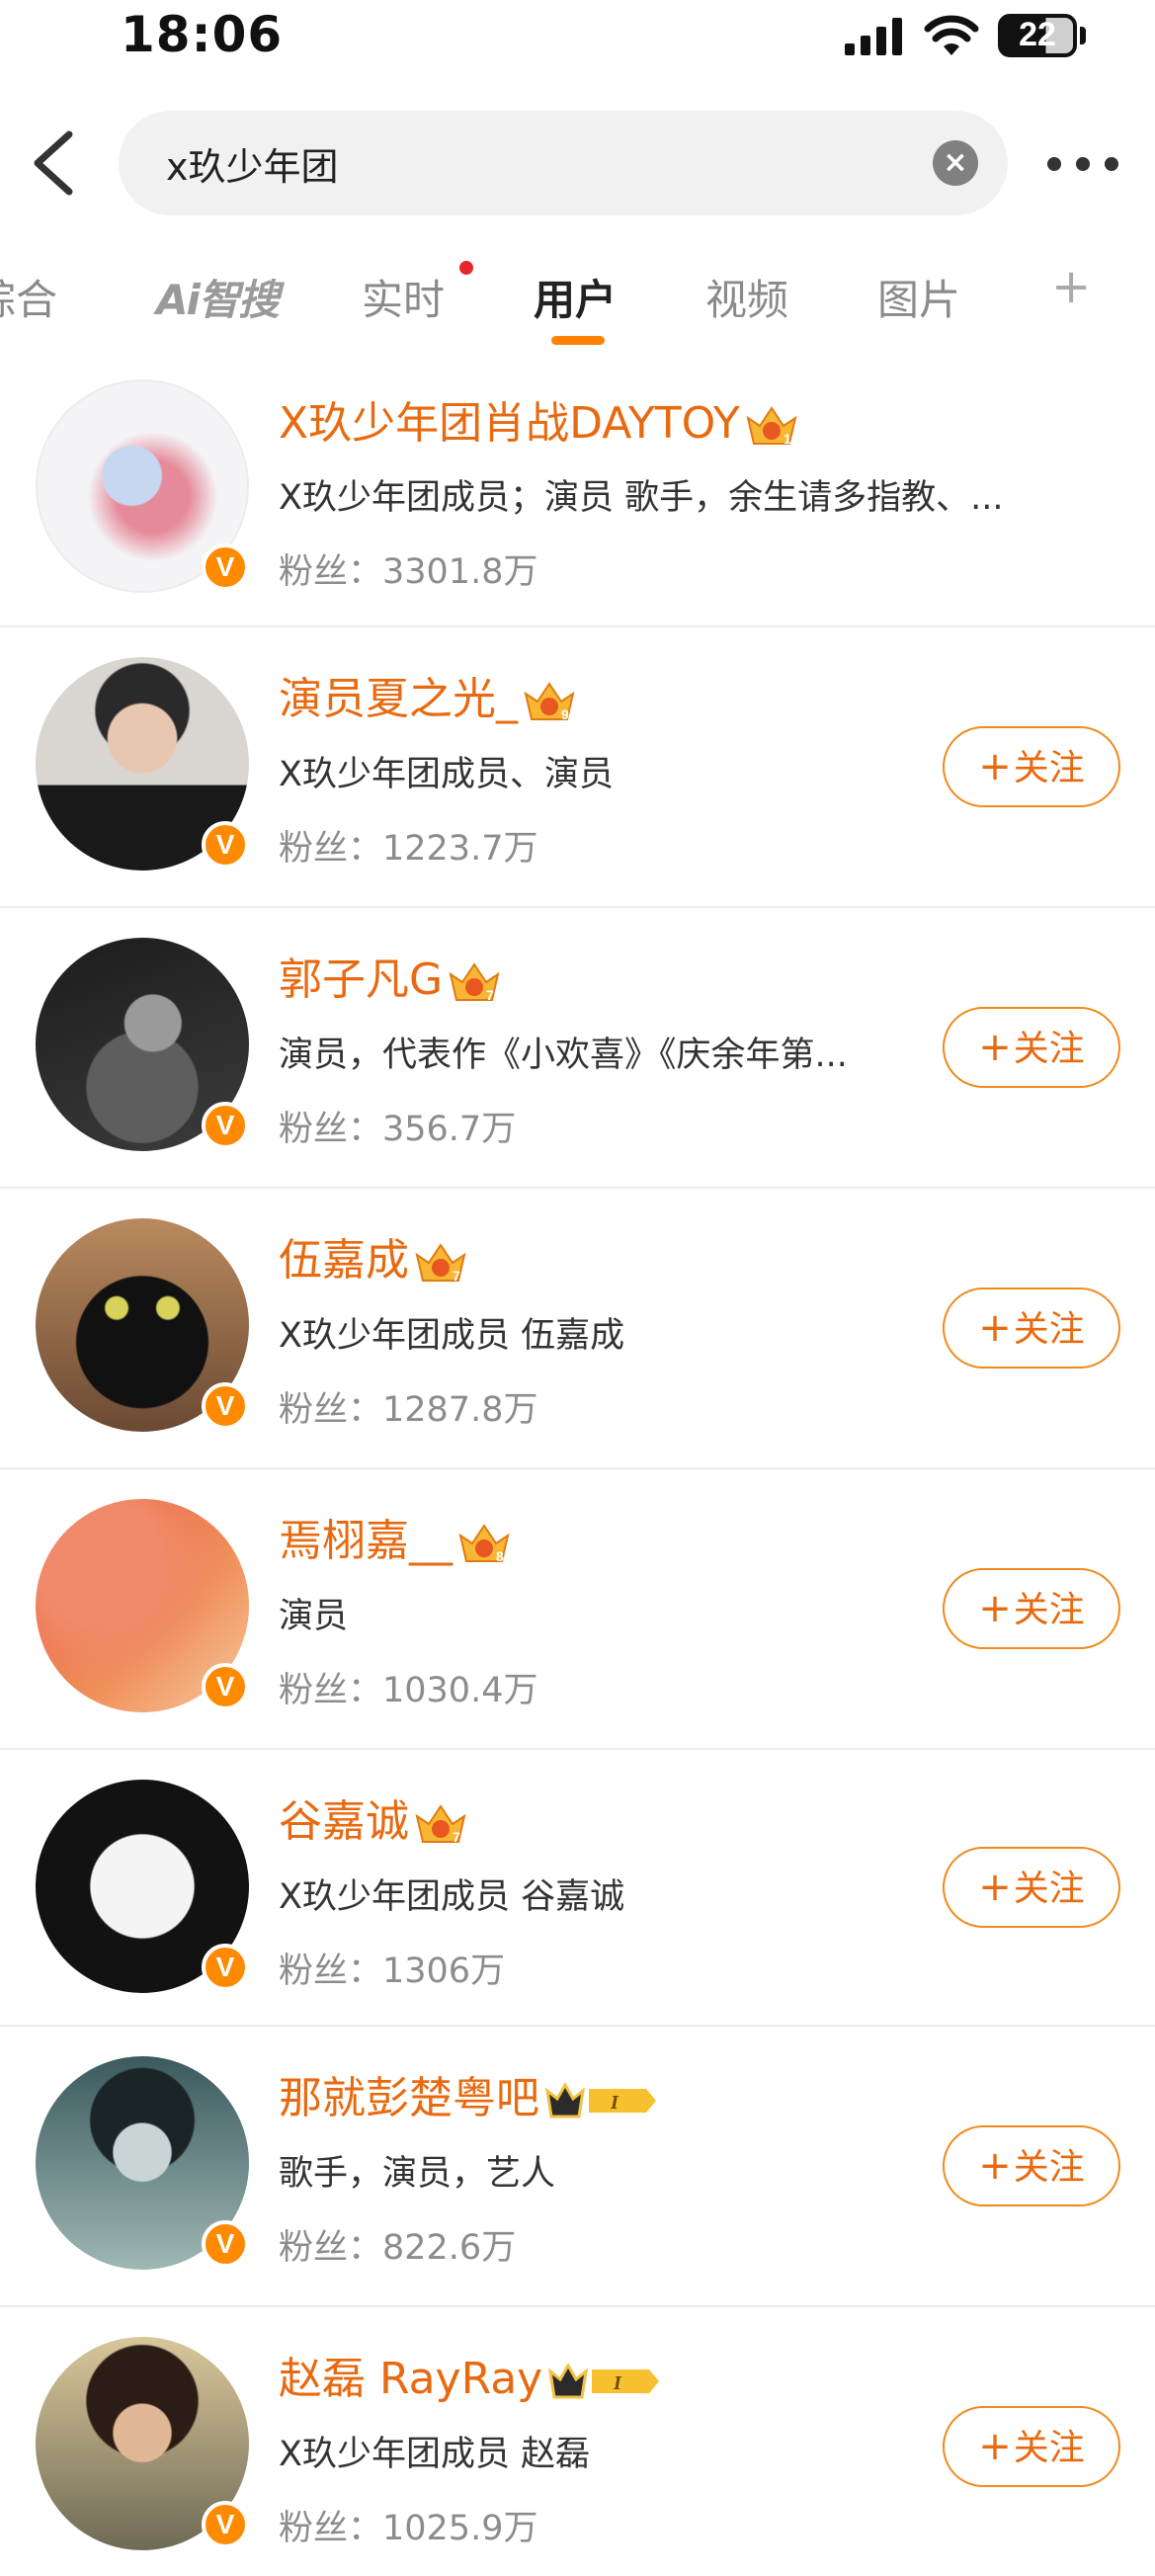 The height and width of the screenshot is (2576, 1155). Describe the element at coordinates (29, 297) in the screenshot. I see `tab-comprehensive: 综合` at that location.